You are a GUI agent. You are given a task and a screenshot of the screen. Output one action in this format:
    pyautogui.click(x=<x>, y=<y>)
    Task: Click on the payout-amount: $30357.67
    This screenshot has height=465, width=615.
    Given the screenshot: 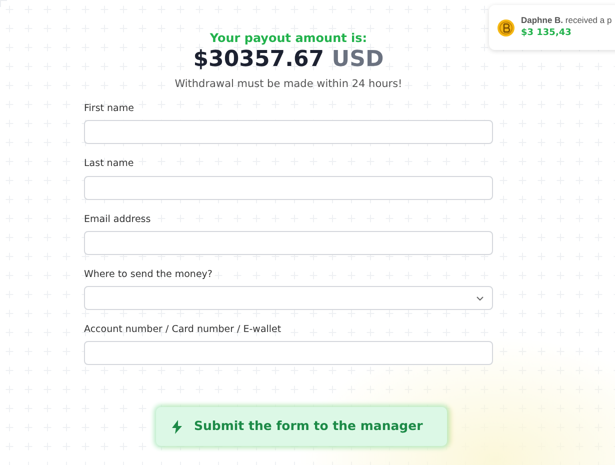 What is the action you would take?
    pyautogui.click(x=258, y=59)
    